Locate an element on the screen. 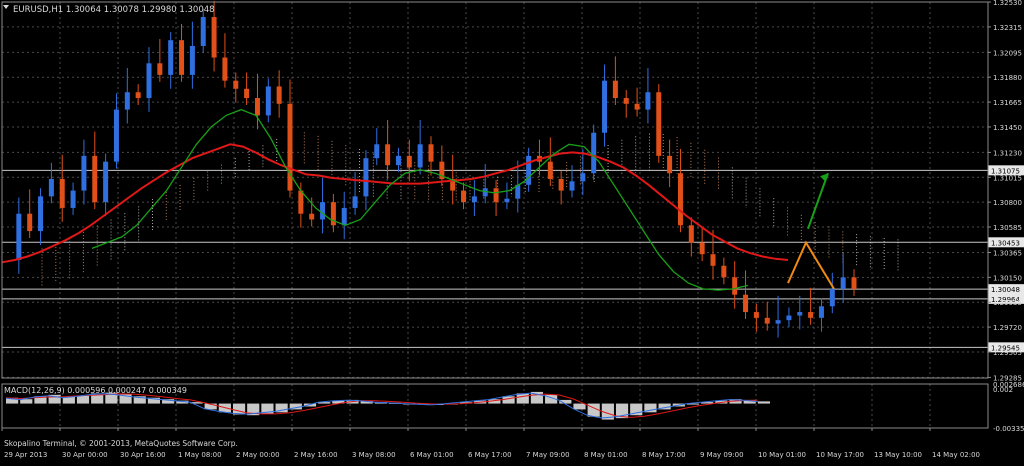 Image resolution: width=1024 pixels, height=466 pixels. price-tick-label: 1.30585 is located at coordinates (1007, 228).